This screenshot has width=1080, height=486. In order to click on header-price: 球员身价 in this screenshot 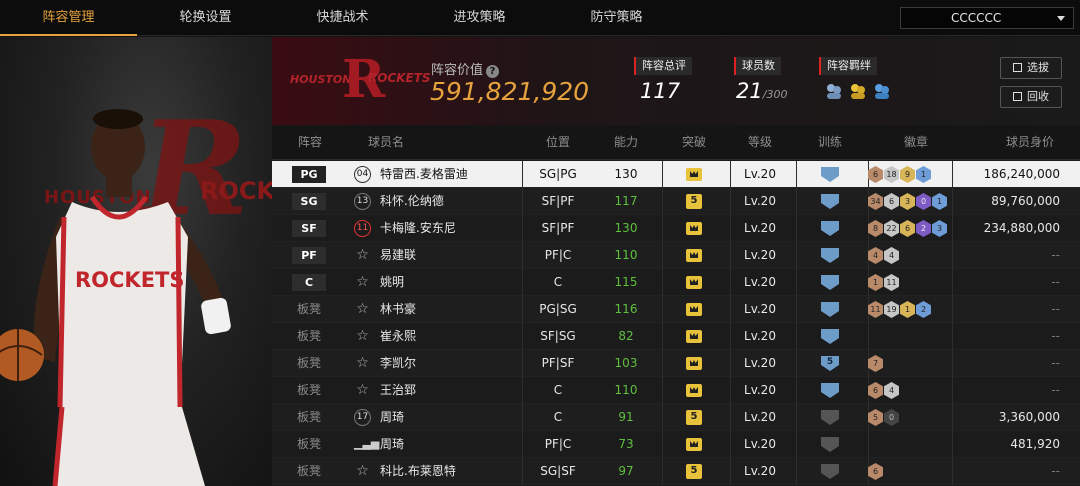, I will do `click(1030, 142)`.